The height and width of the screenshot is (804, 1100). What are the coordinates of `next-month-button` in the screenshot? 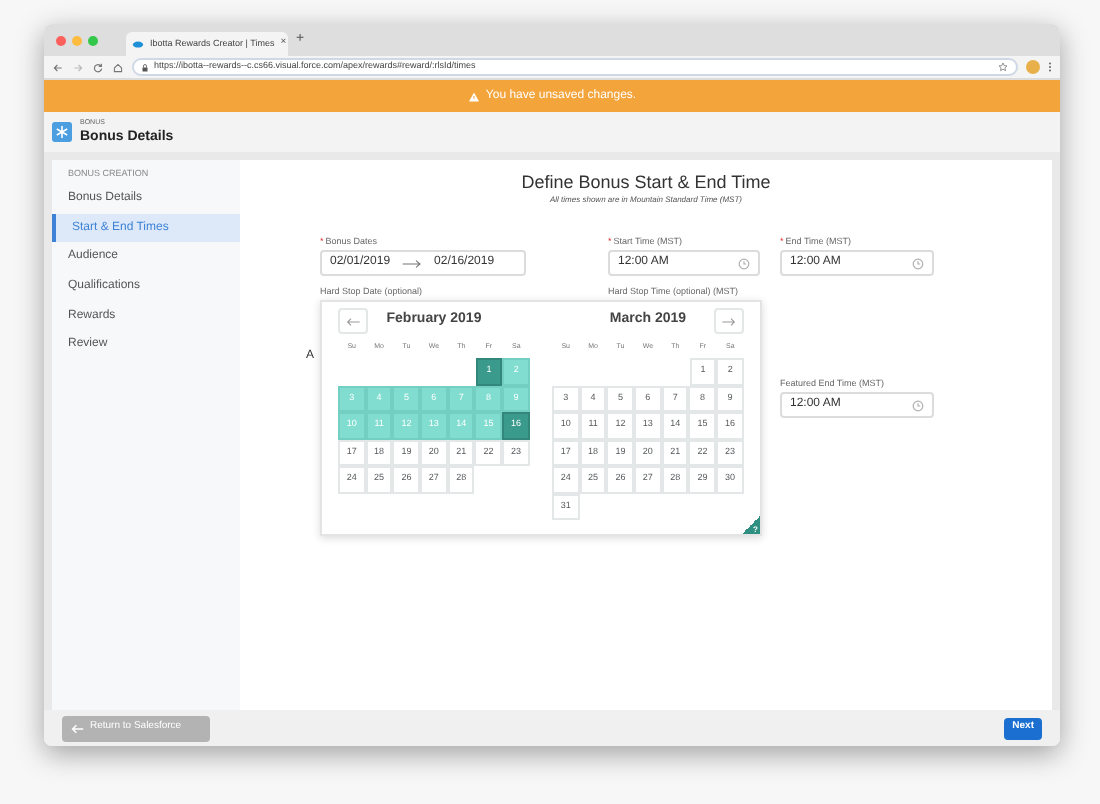 It's located at (729, 321).